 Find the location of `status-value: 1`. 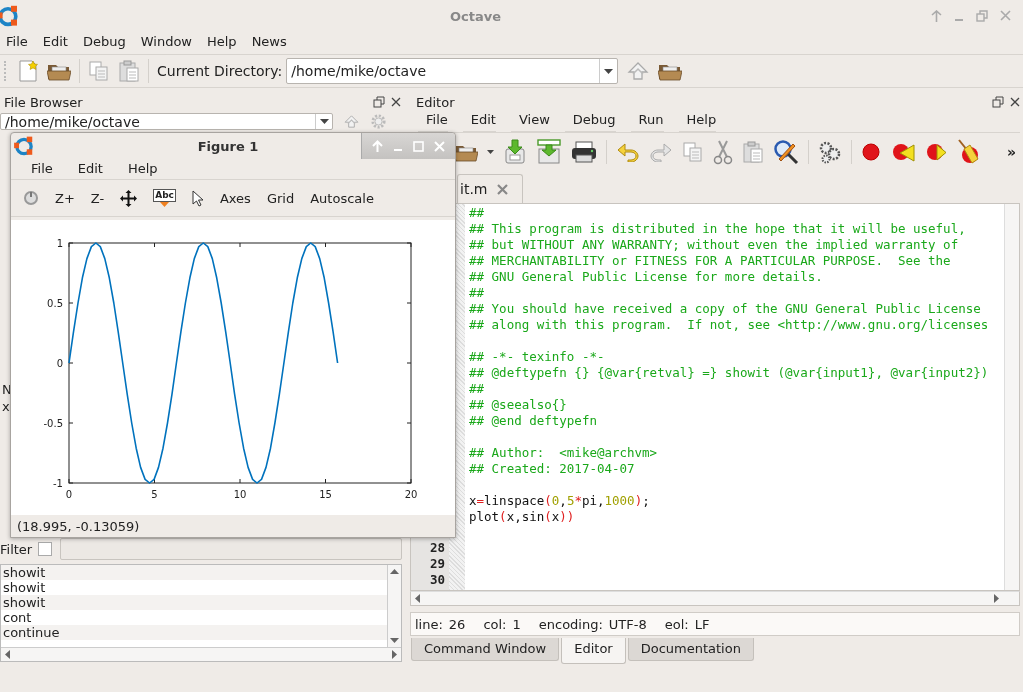

status-value: 1 is located at coordinates (516, 624).